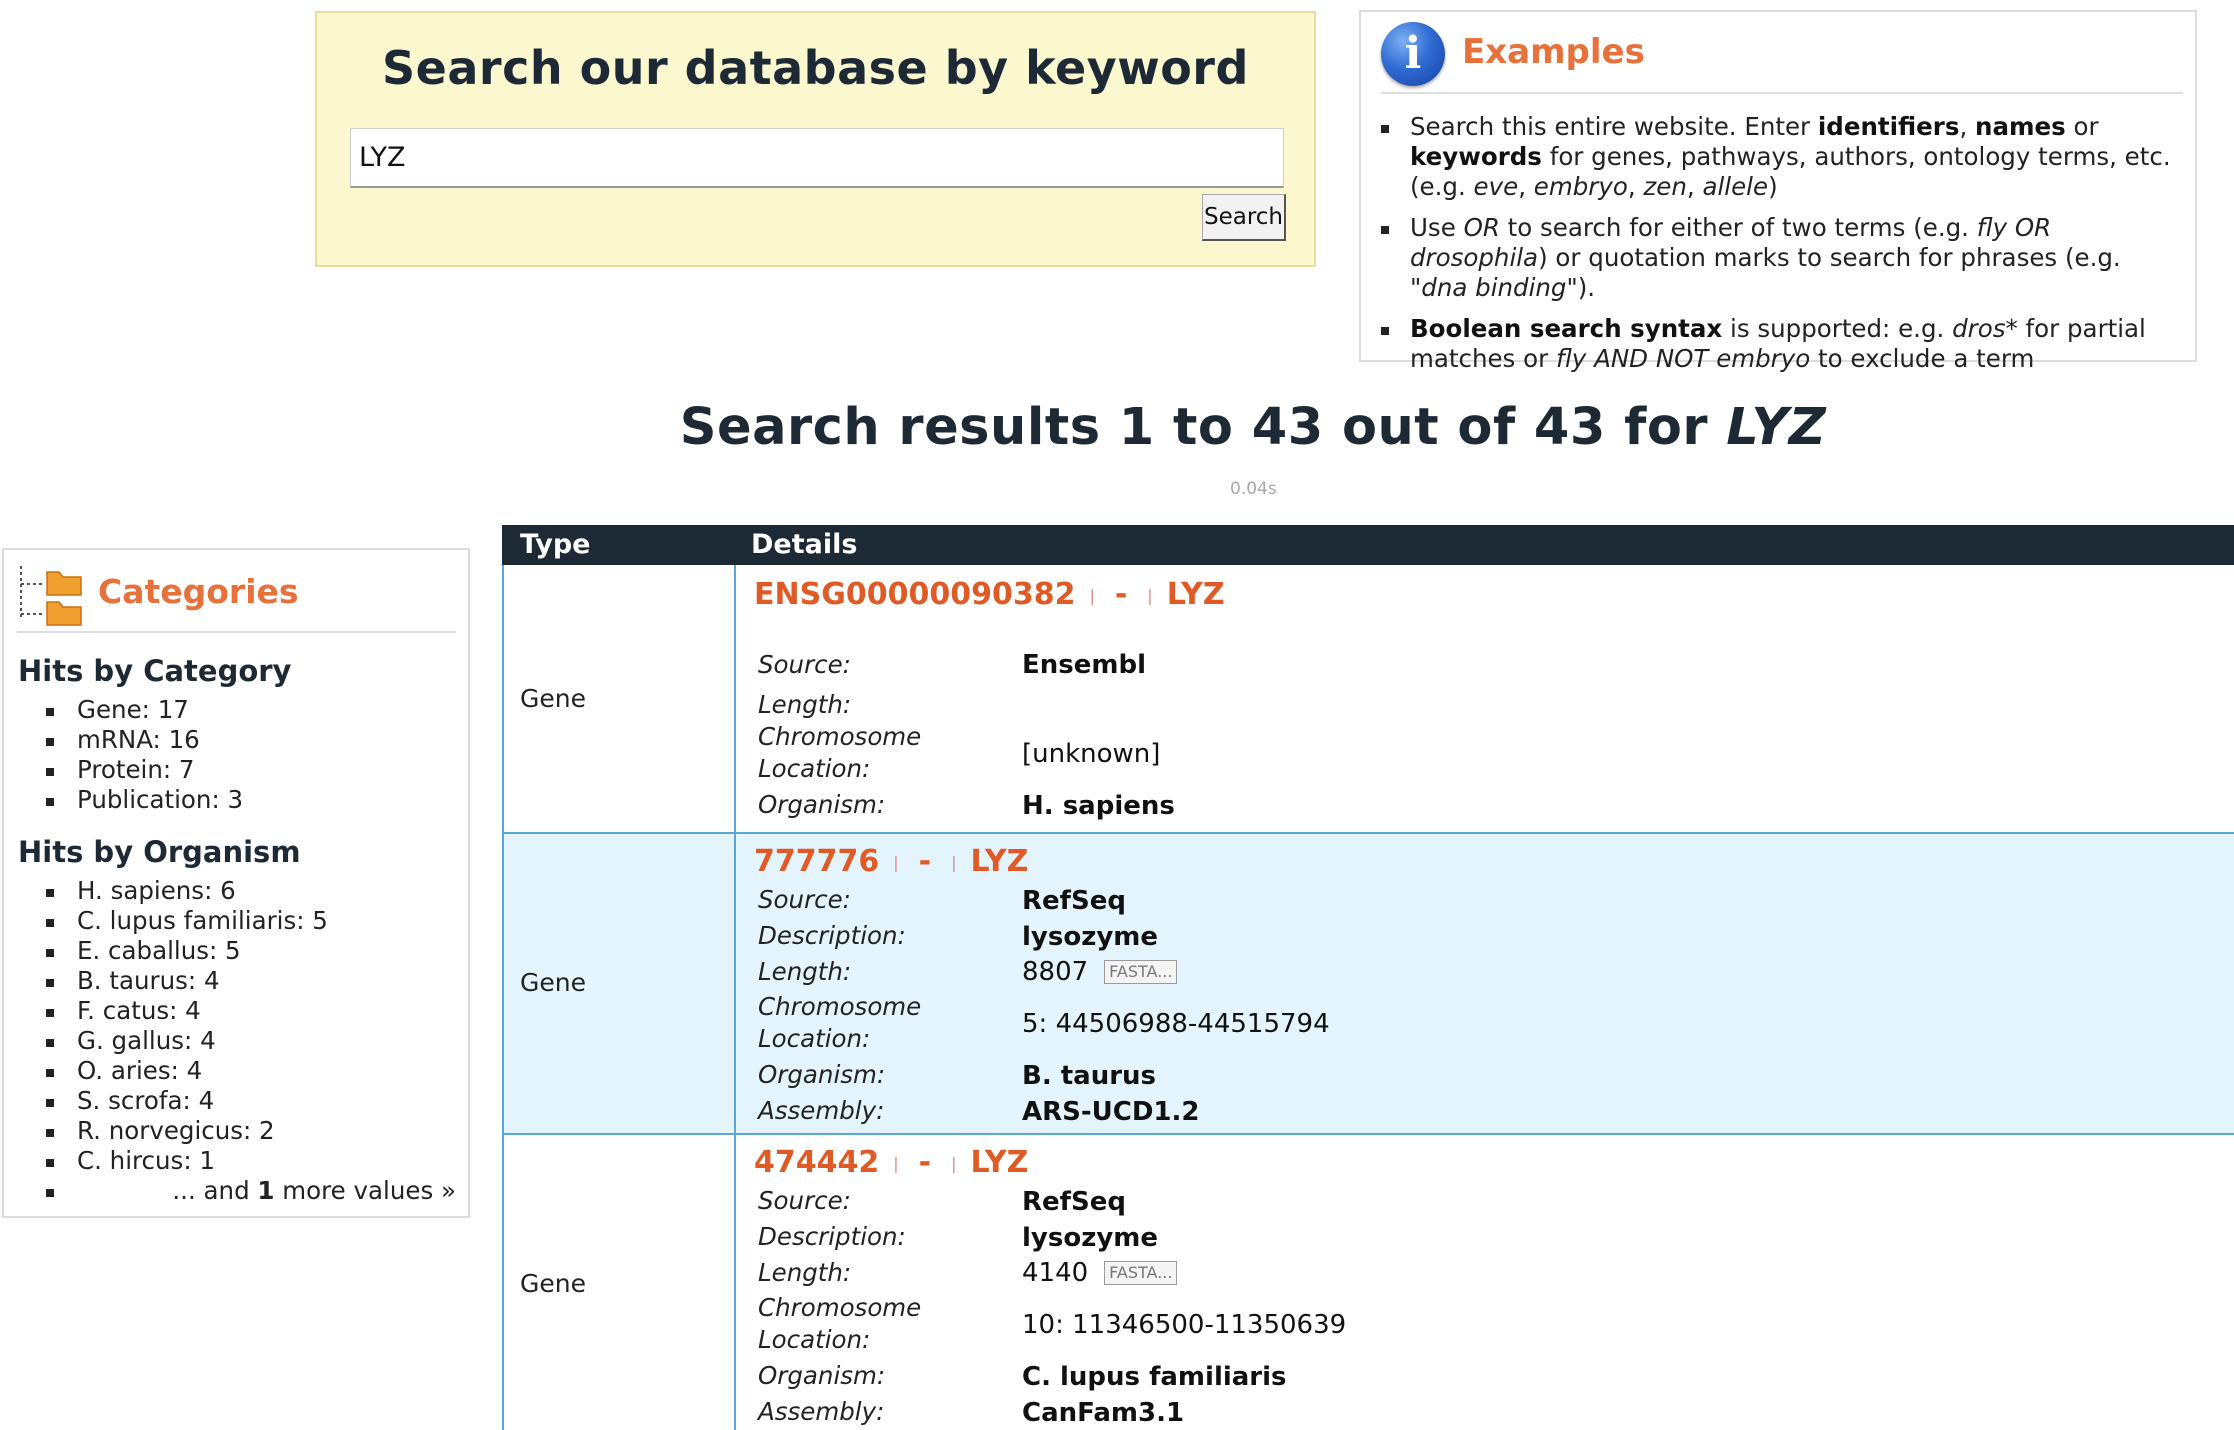  Describe the element at coordinates (251, 951) in the screenshot. I see `organism-filter-item: E. caballus: 5` at that location.